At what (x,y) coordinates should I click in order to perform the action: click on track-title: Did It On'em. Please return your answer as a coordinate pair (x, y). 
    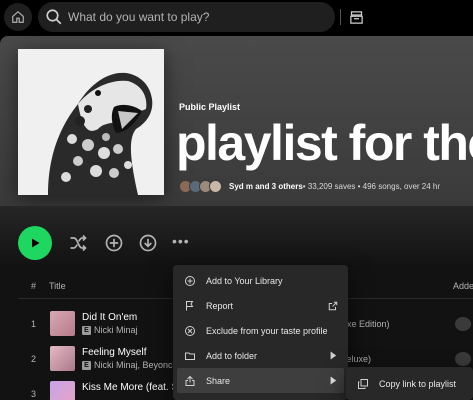
    Looking at the image, I should click on (109, 317).